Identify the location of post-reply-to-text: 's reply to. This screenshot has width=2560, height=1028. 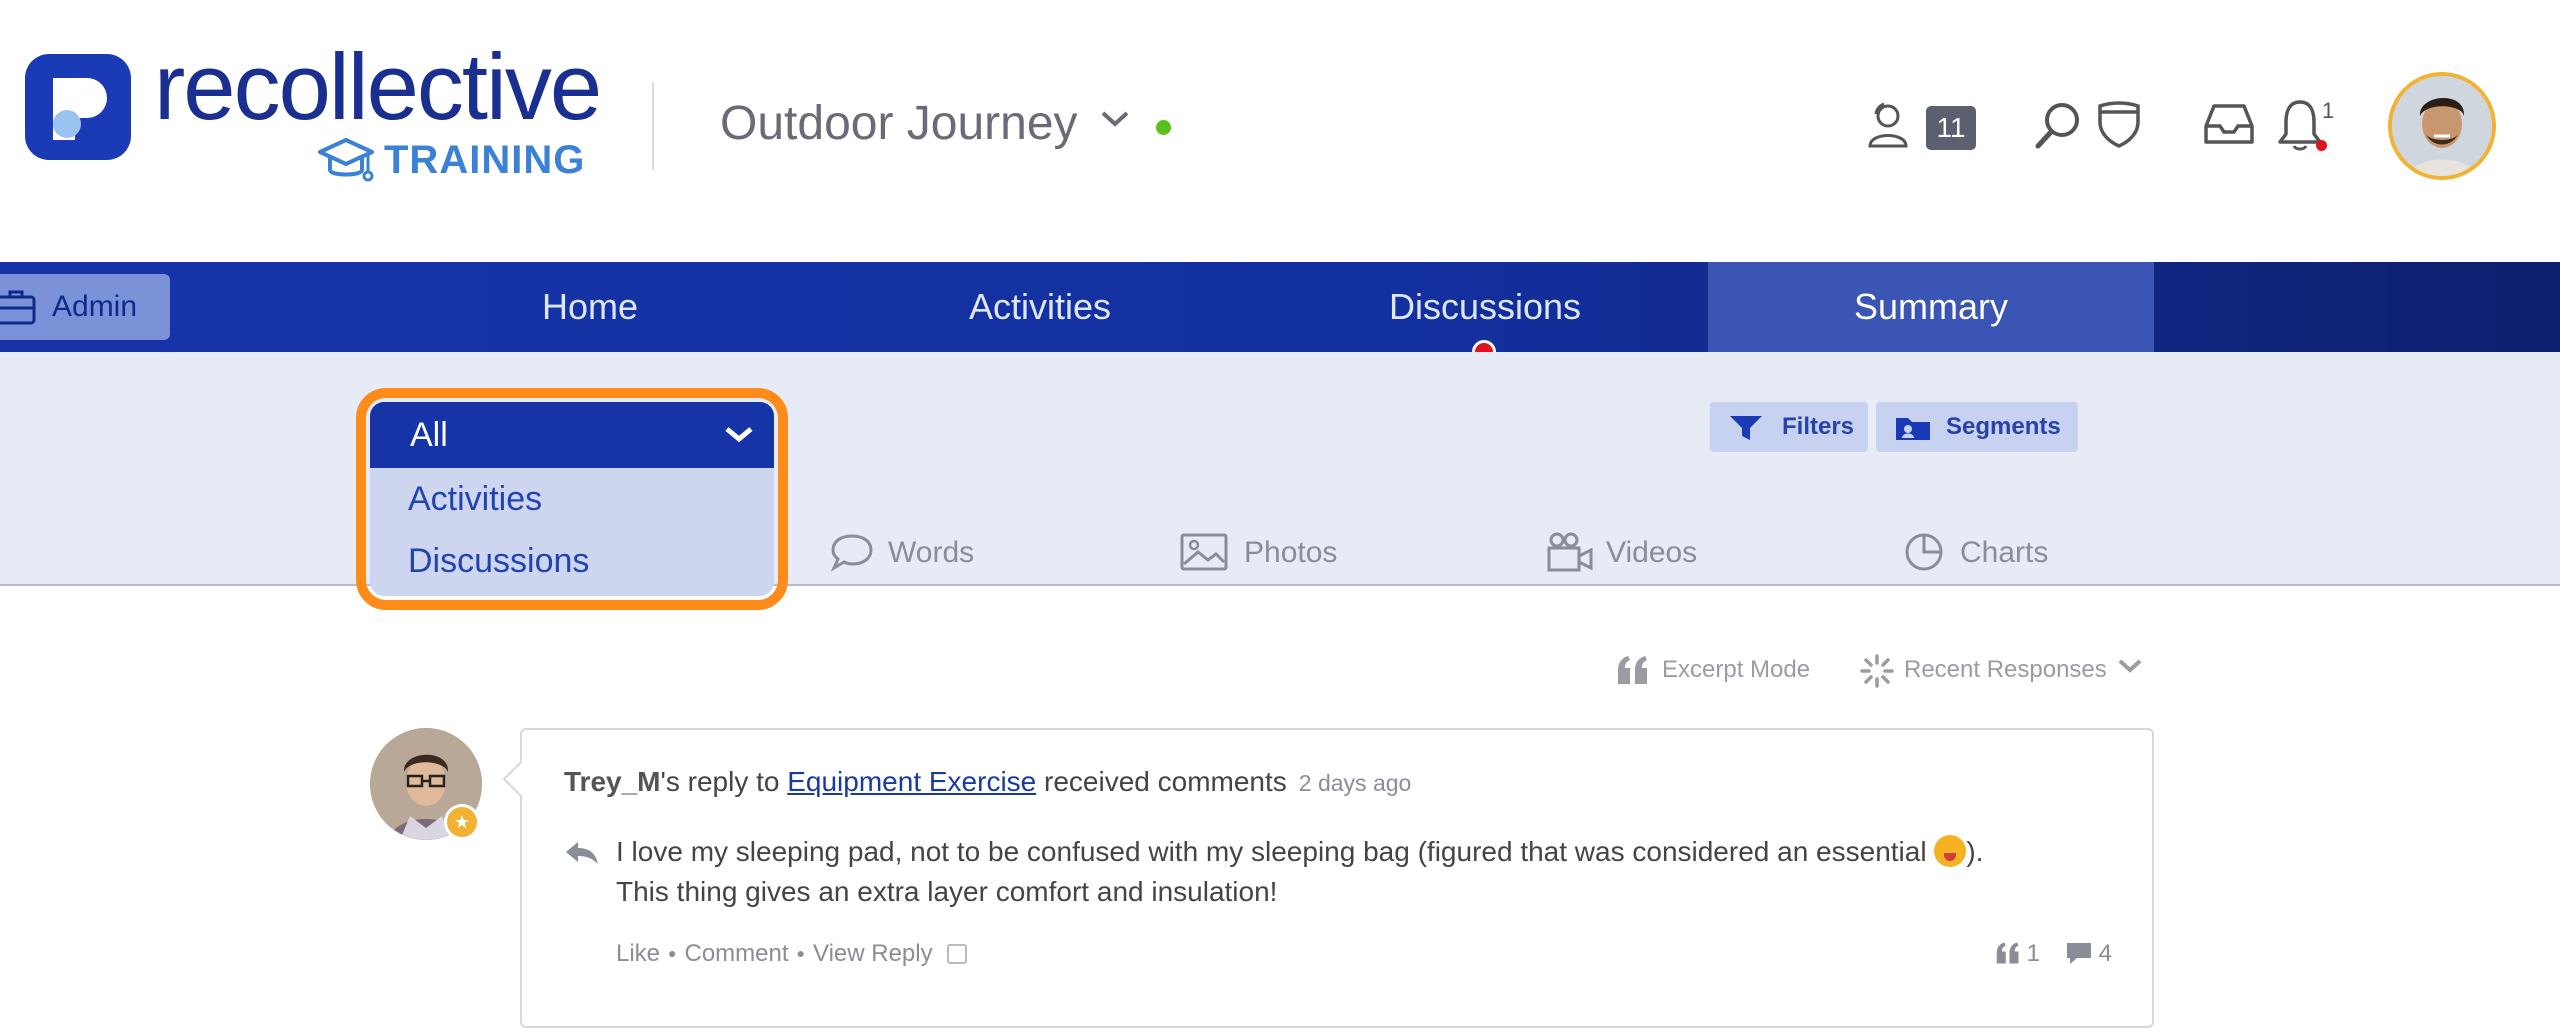
(724, 781).